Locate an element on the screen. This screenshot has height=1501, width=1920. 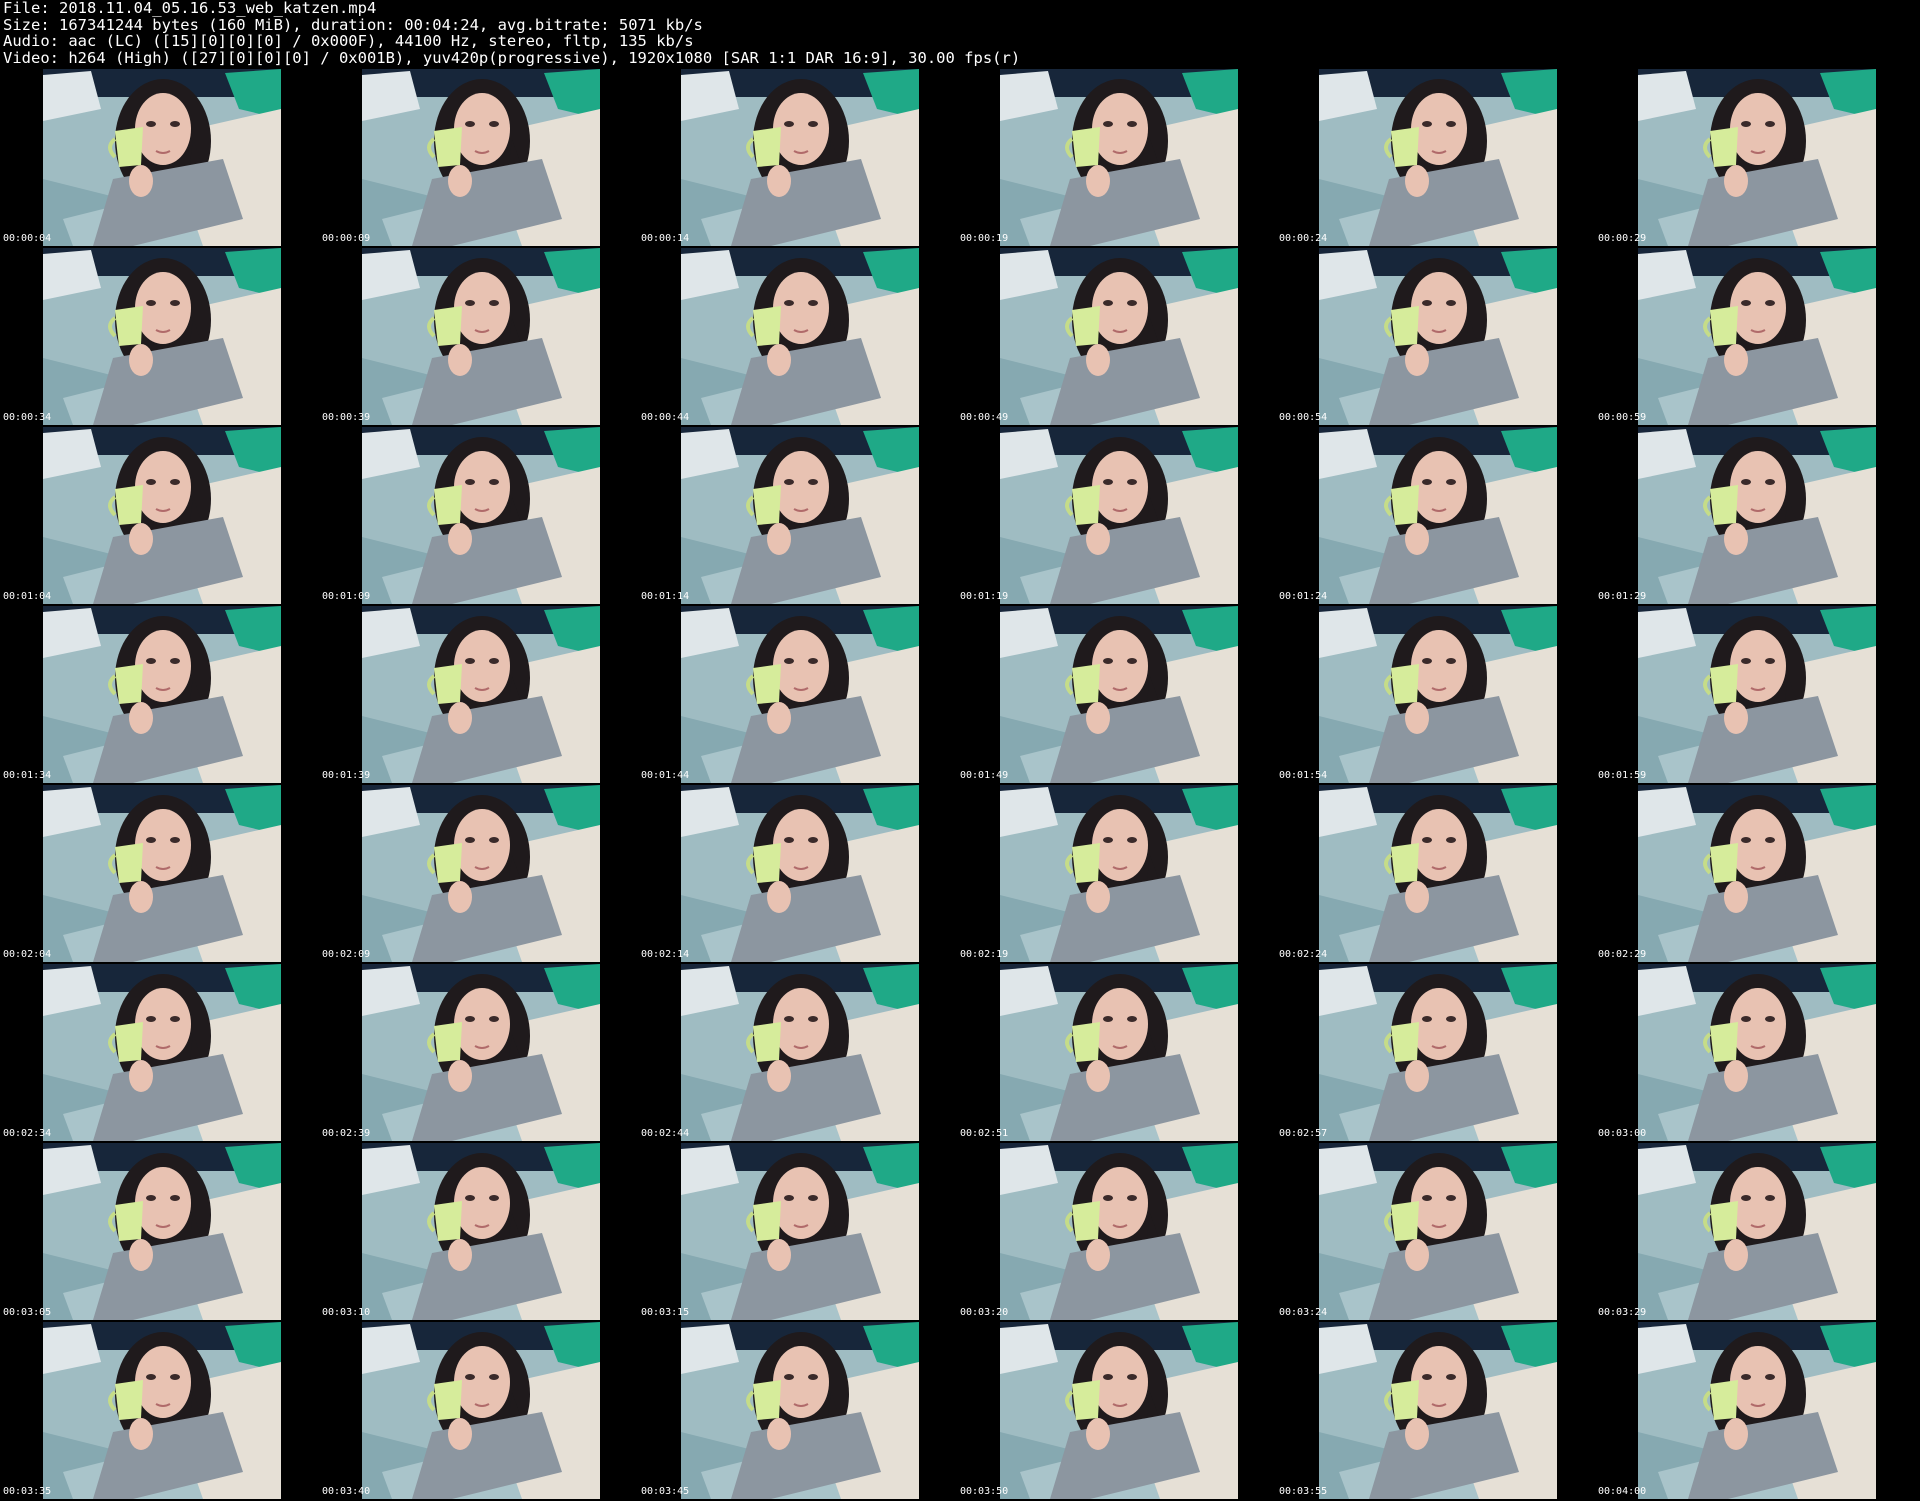
frame-timestamp: 00:01:29 is located at coordinates (1622, 596).